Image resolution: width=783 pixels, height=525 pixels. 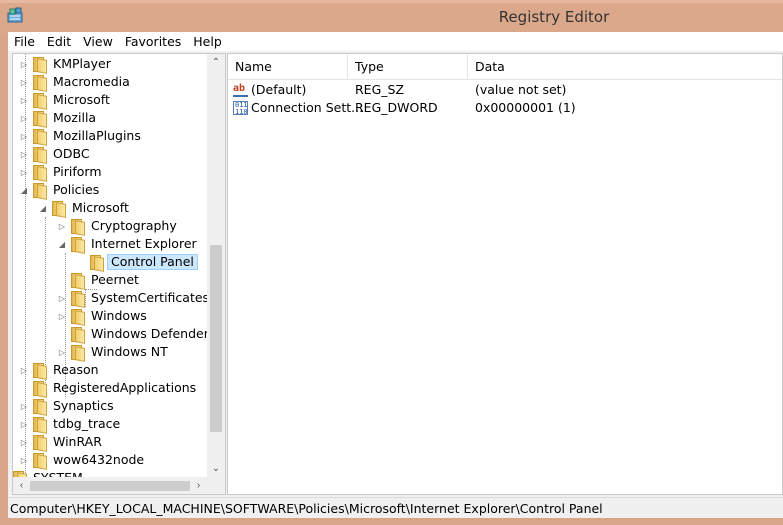 What do you see at coordinates (288, 66) in the screenshot?
I see `column-header-name: Name` at bounding box center [288, 66].